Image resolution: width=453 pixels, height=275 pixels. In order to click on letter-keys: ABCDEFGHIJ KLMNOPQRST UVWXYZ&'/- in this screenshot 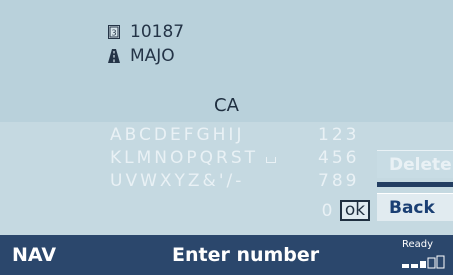, I will do `click(210, 158)`.